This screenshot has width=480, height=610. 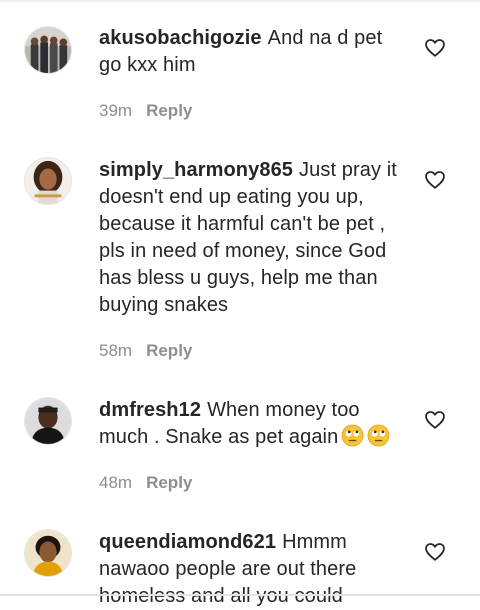 I want to click on comment-meta: 39m Reply, so click(x=145, y=111).